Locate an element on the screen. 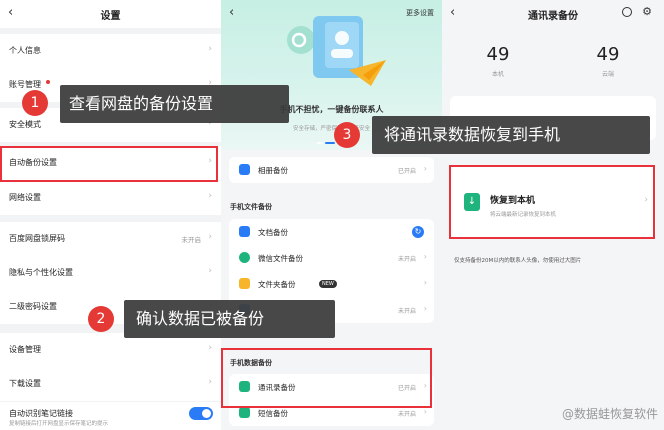 This screenshot has height=430, width=664. settings-item-label: 个人信息 is located at coordinates (25, 50).